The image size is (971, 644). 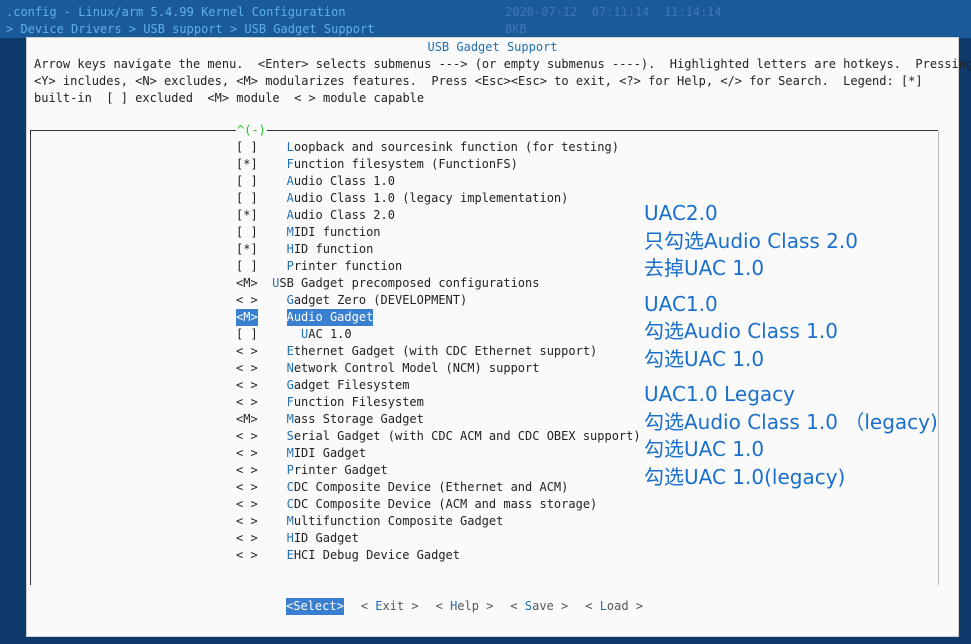 I want to click on menu-item-text: unction filesystem (FunctionFS), so click(x=405, y=164).